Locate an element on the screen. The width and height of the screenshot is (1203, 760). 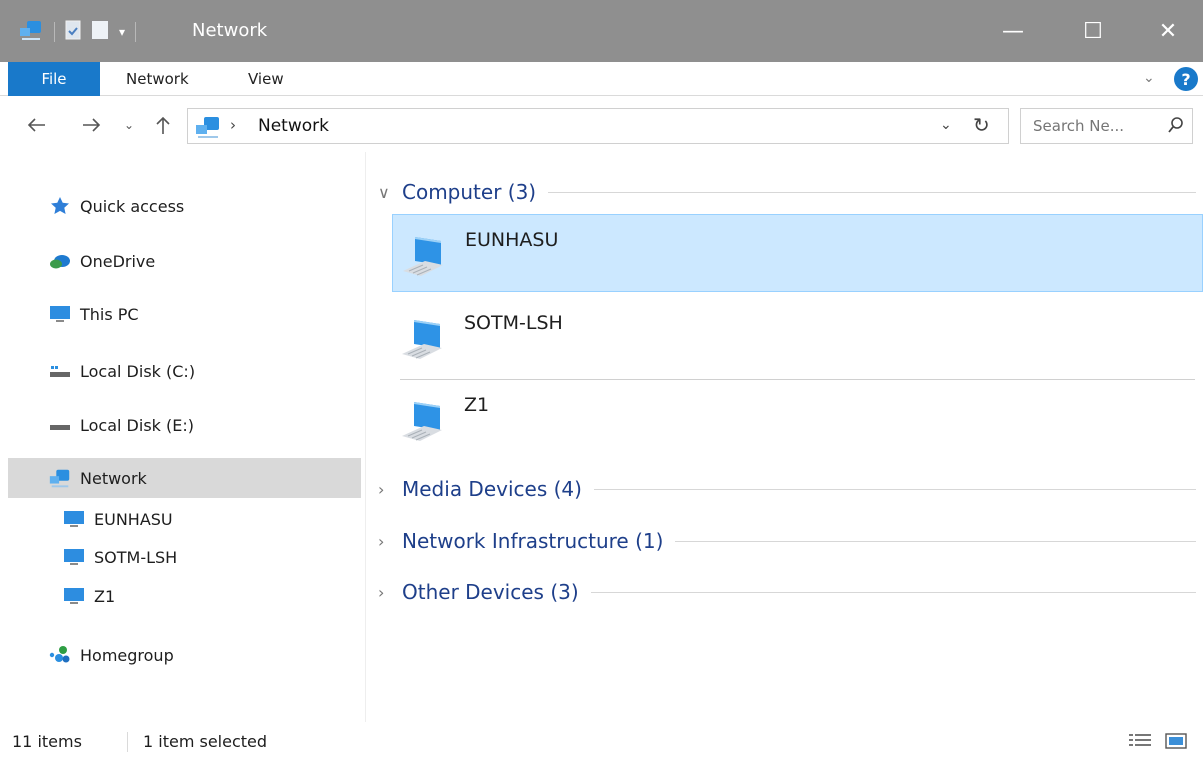
nav-item-network: Network is located at coordinates (184, 478).